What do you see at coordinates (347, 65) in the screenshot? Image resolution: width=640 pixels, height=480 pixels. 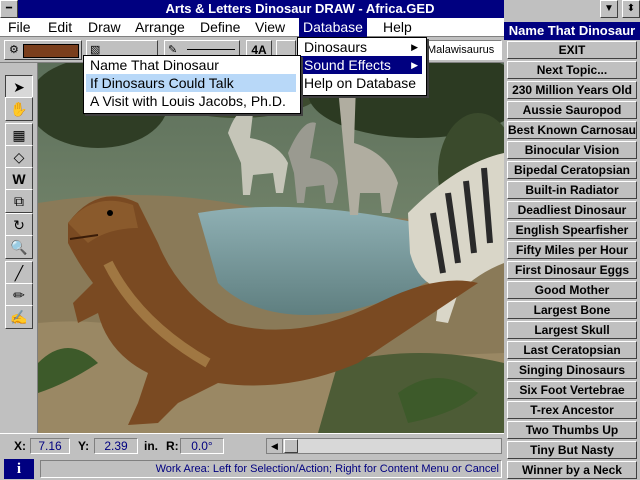 I see `menu-item-label: Sound Effects` at bounding box center [347, 65].